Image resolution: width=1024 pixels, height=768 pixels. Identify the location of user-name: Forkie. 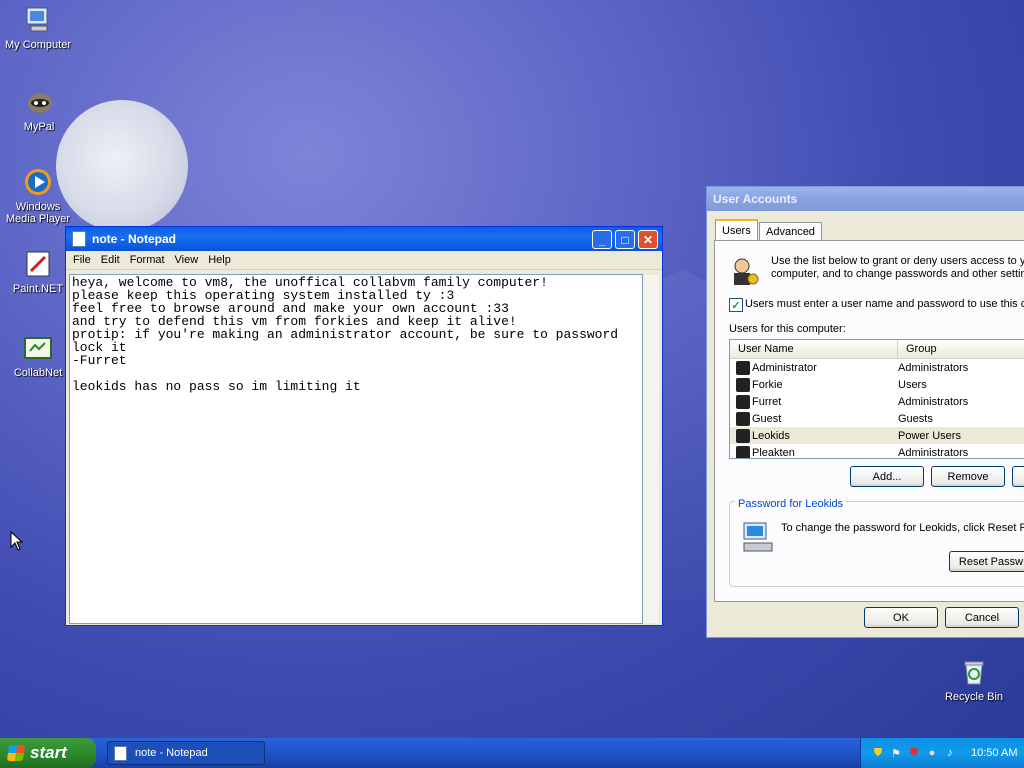
(767, 384).